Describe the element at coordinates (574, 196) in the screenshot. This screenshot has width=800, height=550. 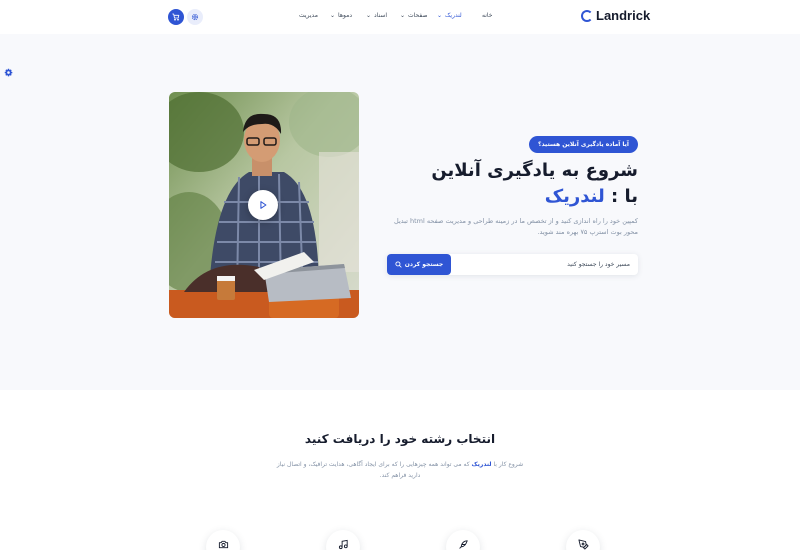
I see `hero-title-brand: لندریک` at that location.